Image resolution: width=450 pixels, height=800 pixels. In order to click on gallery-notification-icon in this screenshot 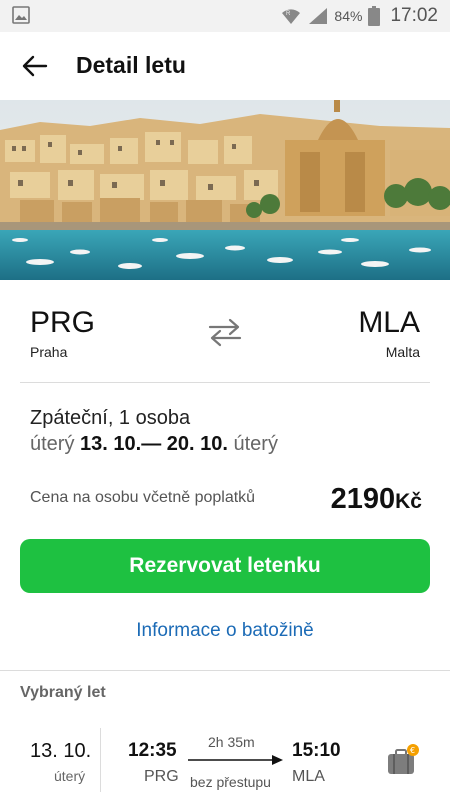, I will do `click(21, 15)`.